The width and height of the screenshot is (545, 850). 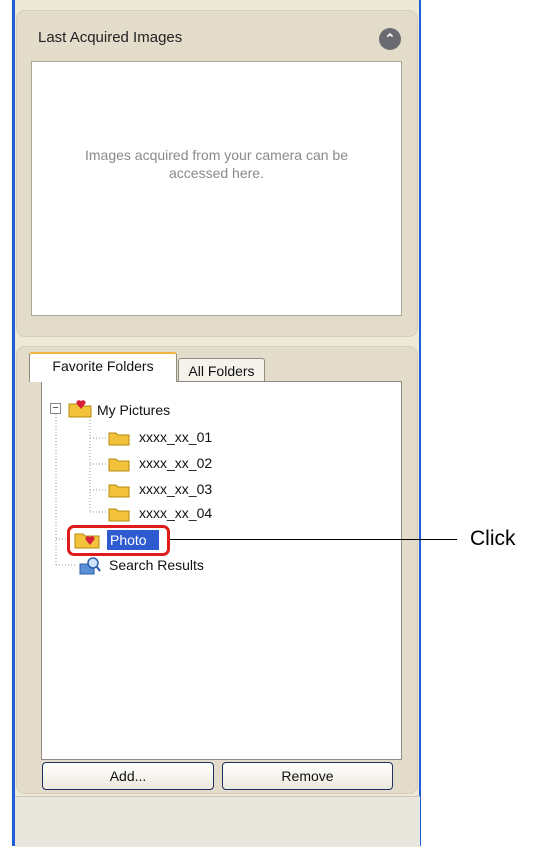 What do you see at coordinates (175, 489) in the screenshot?
I see `tree-item-folder: xxxx_xx_03` at bounding box center [175, 489].